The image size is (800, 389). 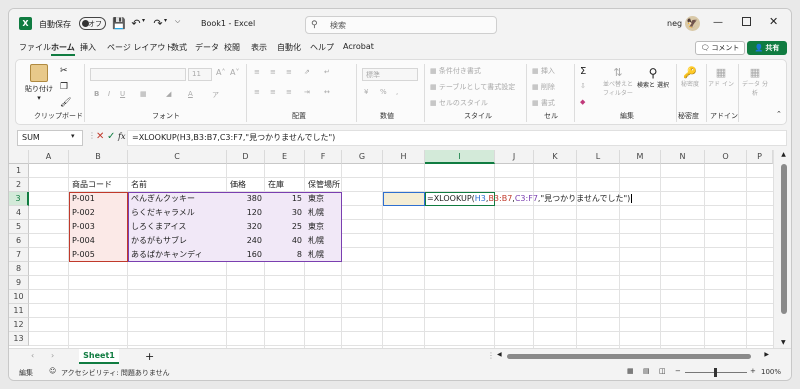 I want to click on row-header-8: 8, so click(x=19, y=269).